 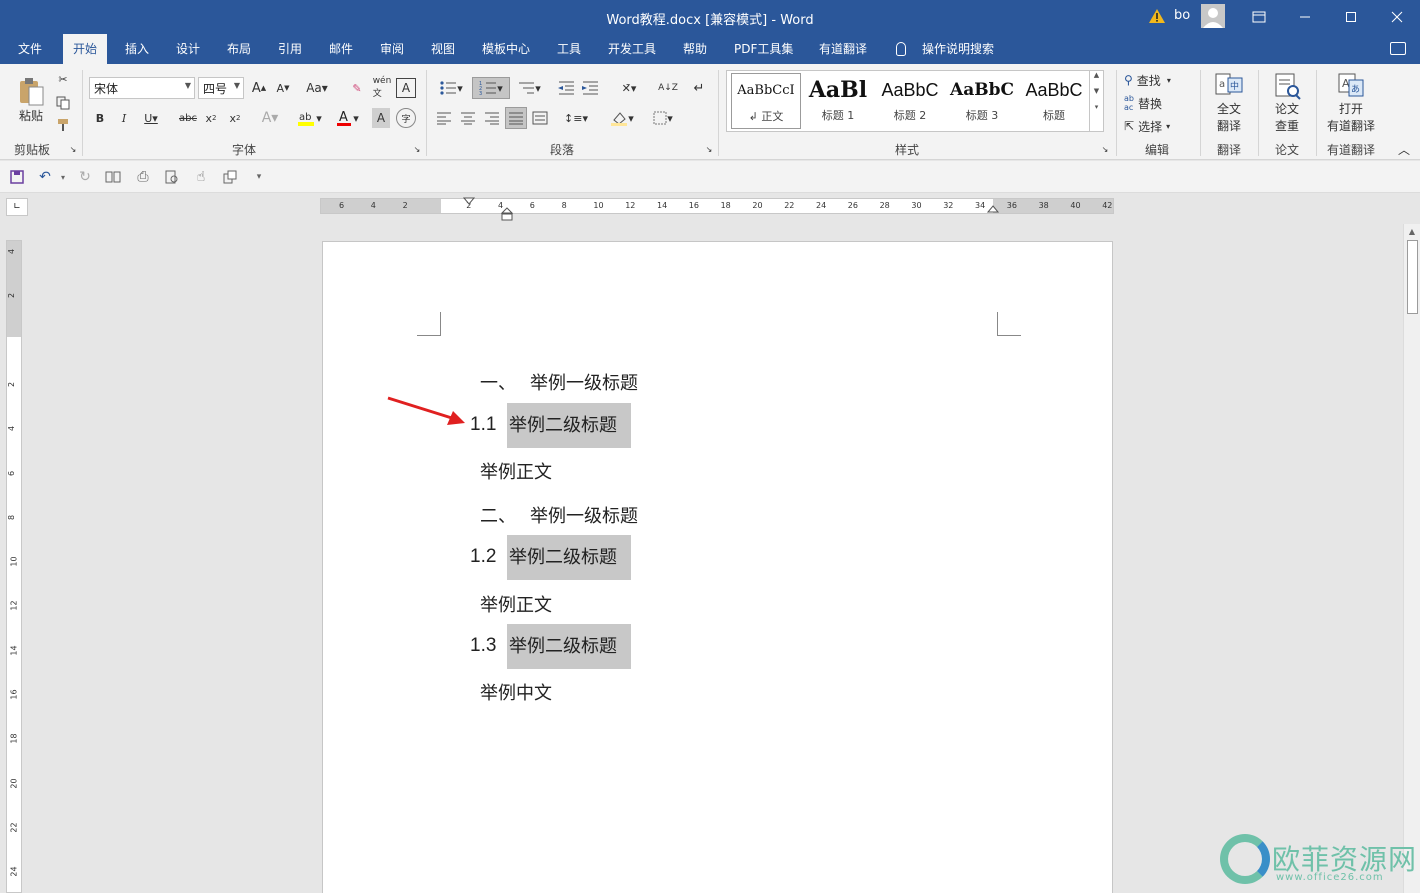 I want to click on align-left-icon, so click(x=444, y=118).